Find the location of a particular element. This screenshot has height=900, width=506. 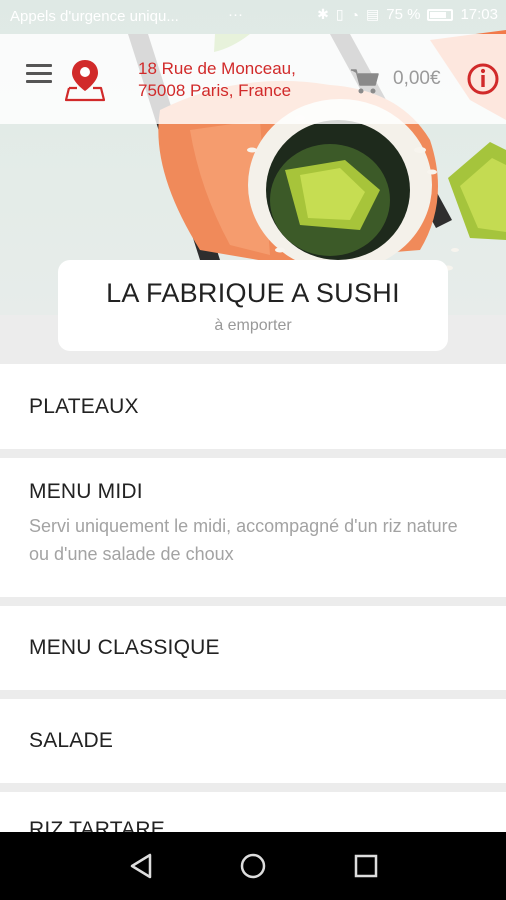

vibrate-icon: ▯ is located at coordinates (339, 14).